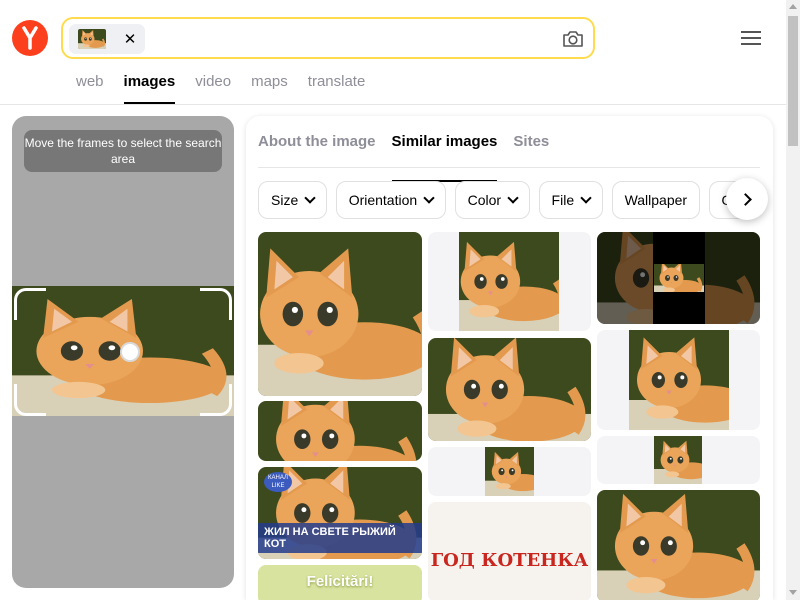  Describe the element at coordinates (30, 38) in the screenshot. I see `yandex-logo` at that location.